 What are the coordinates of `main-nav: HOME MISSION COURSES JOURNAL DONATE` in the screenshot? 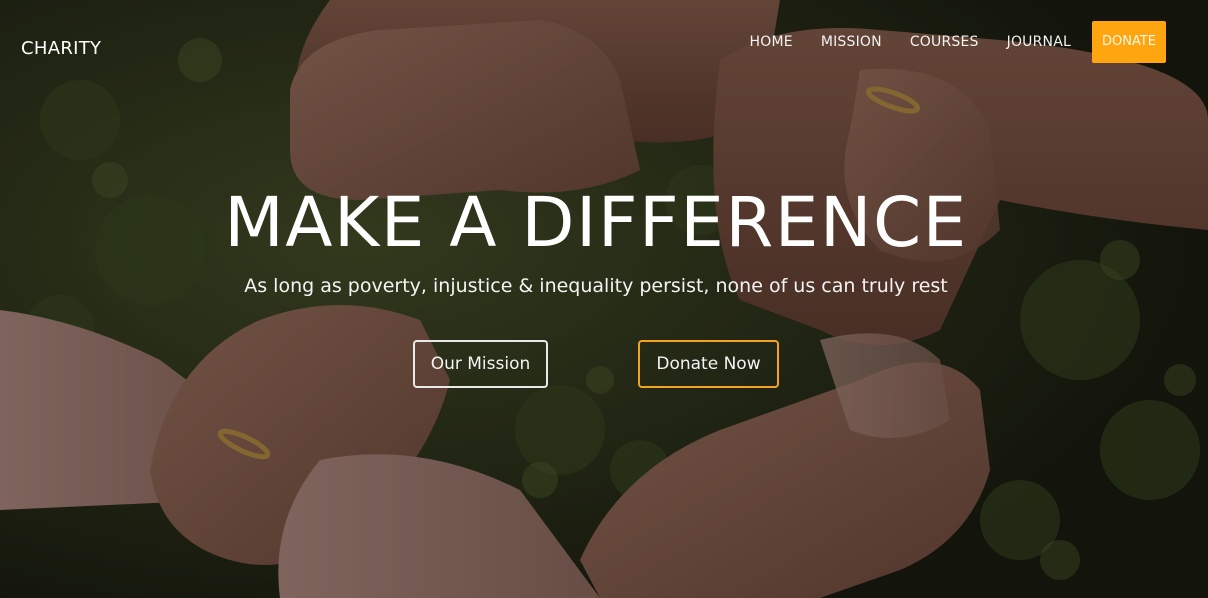 It's located at (958, 41).